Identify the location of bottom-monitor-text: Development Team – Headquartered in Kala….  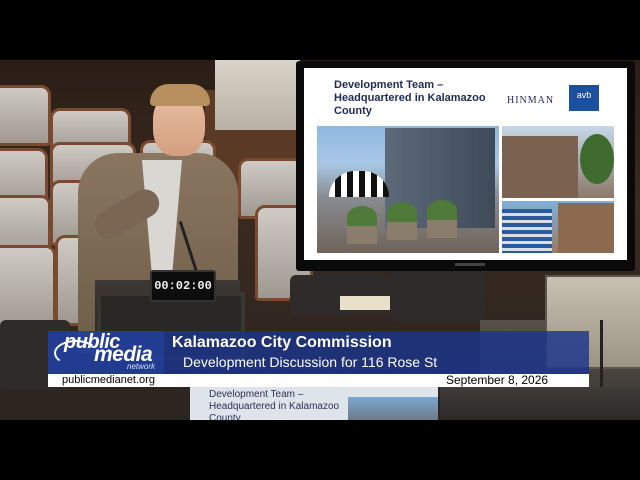
(274, 404).